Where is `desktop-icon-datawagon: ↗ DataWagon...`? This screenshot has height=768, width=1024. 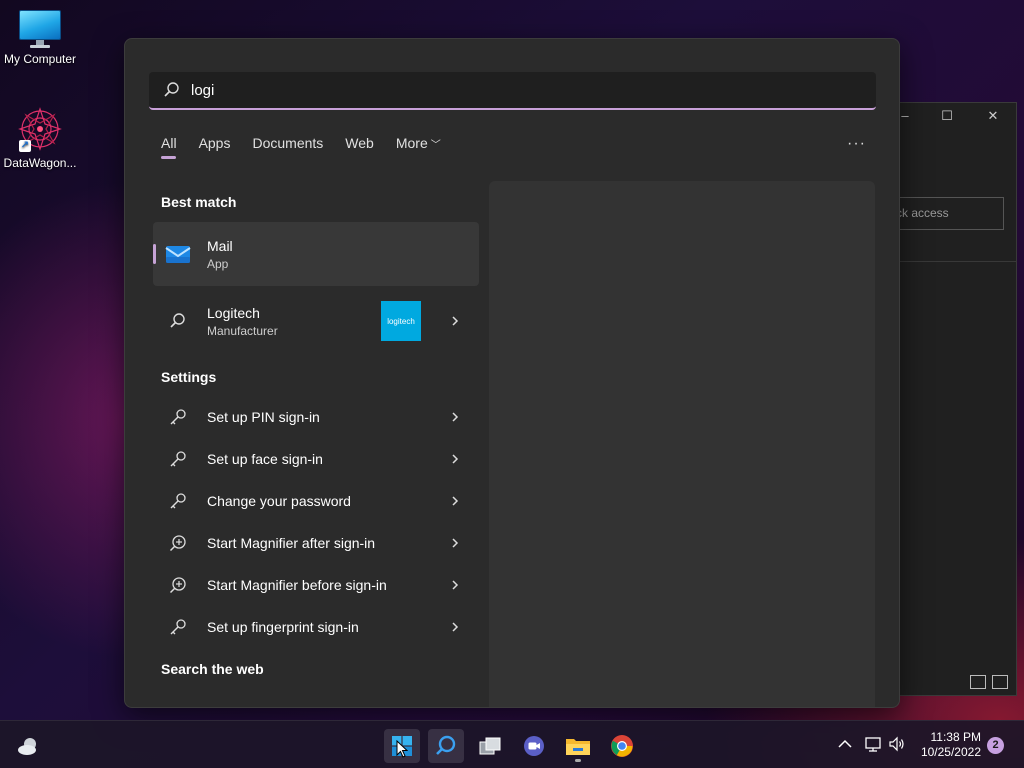 desktop-icon-datawagon: ↗ DataWagon... is located at coordinates (40, 138).